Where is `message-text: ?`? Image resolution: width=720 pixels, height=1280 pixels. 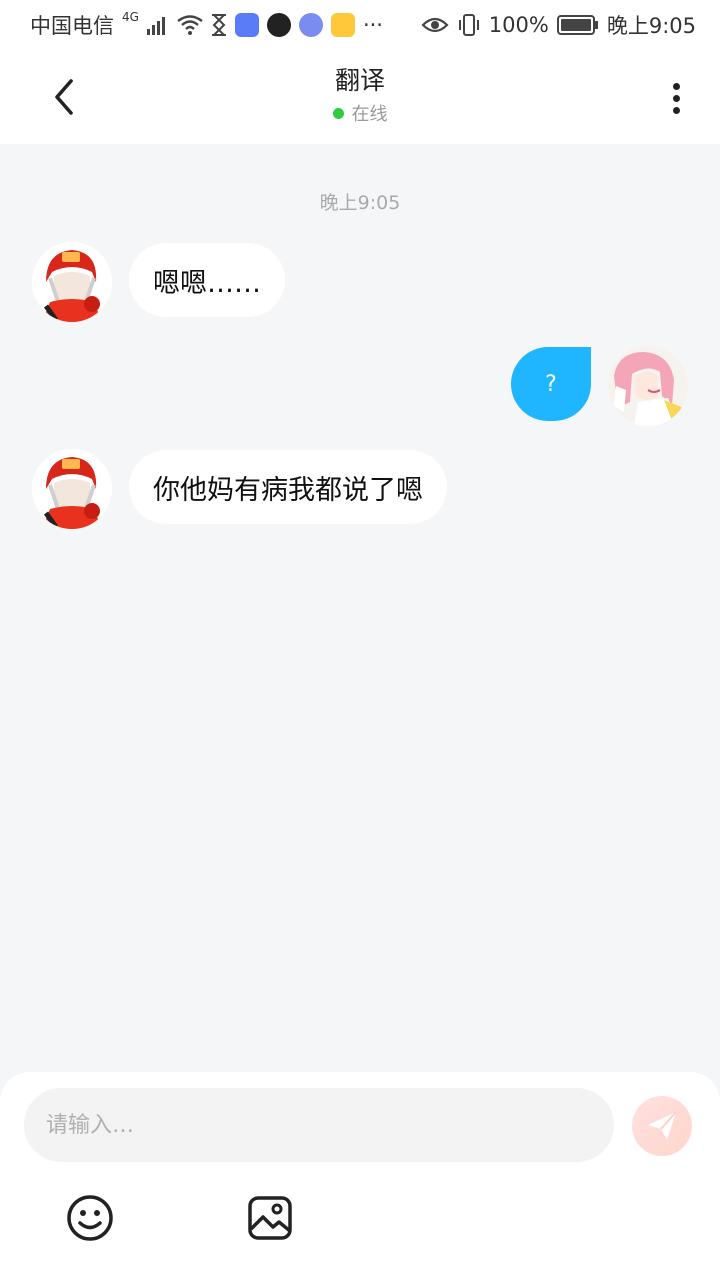 message-text: ? is located at coordinates (551, 384).